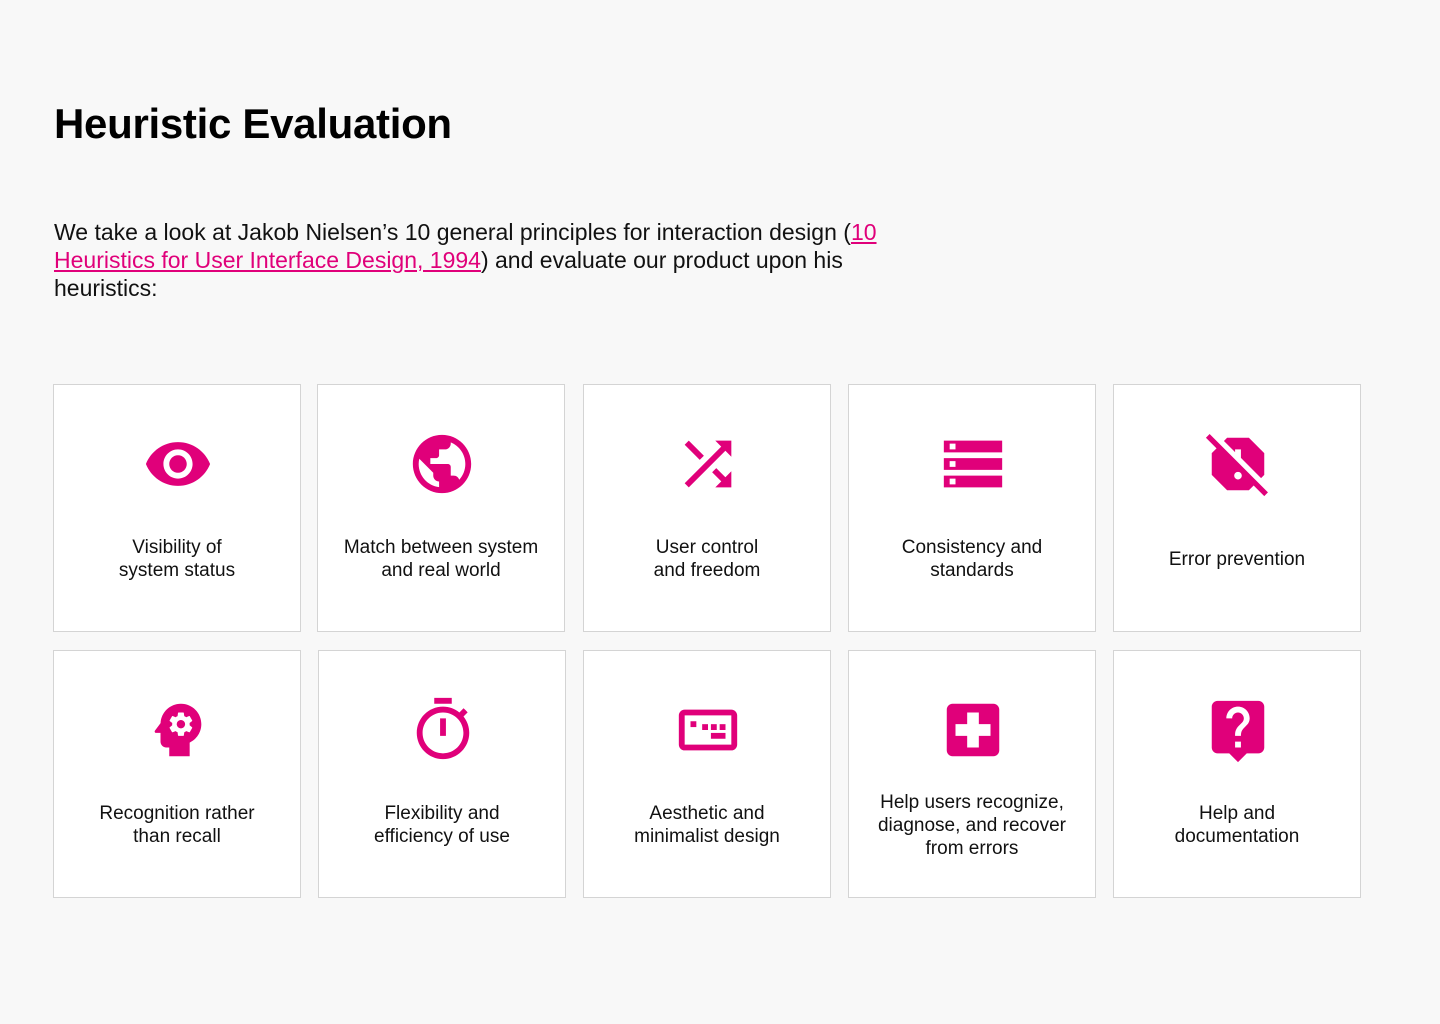 This screenshot has height=1024, width=1440. Describe the element at coordinates (708, 464) in the screenshot. I see `shuffle-icon` at that location.